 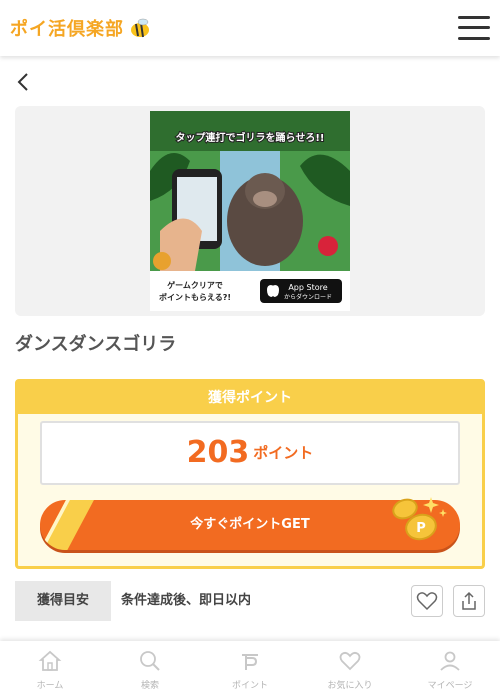 I want to click on points-box: 203 ポイント, so click(x=250, y=453).